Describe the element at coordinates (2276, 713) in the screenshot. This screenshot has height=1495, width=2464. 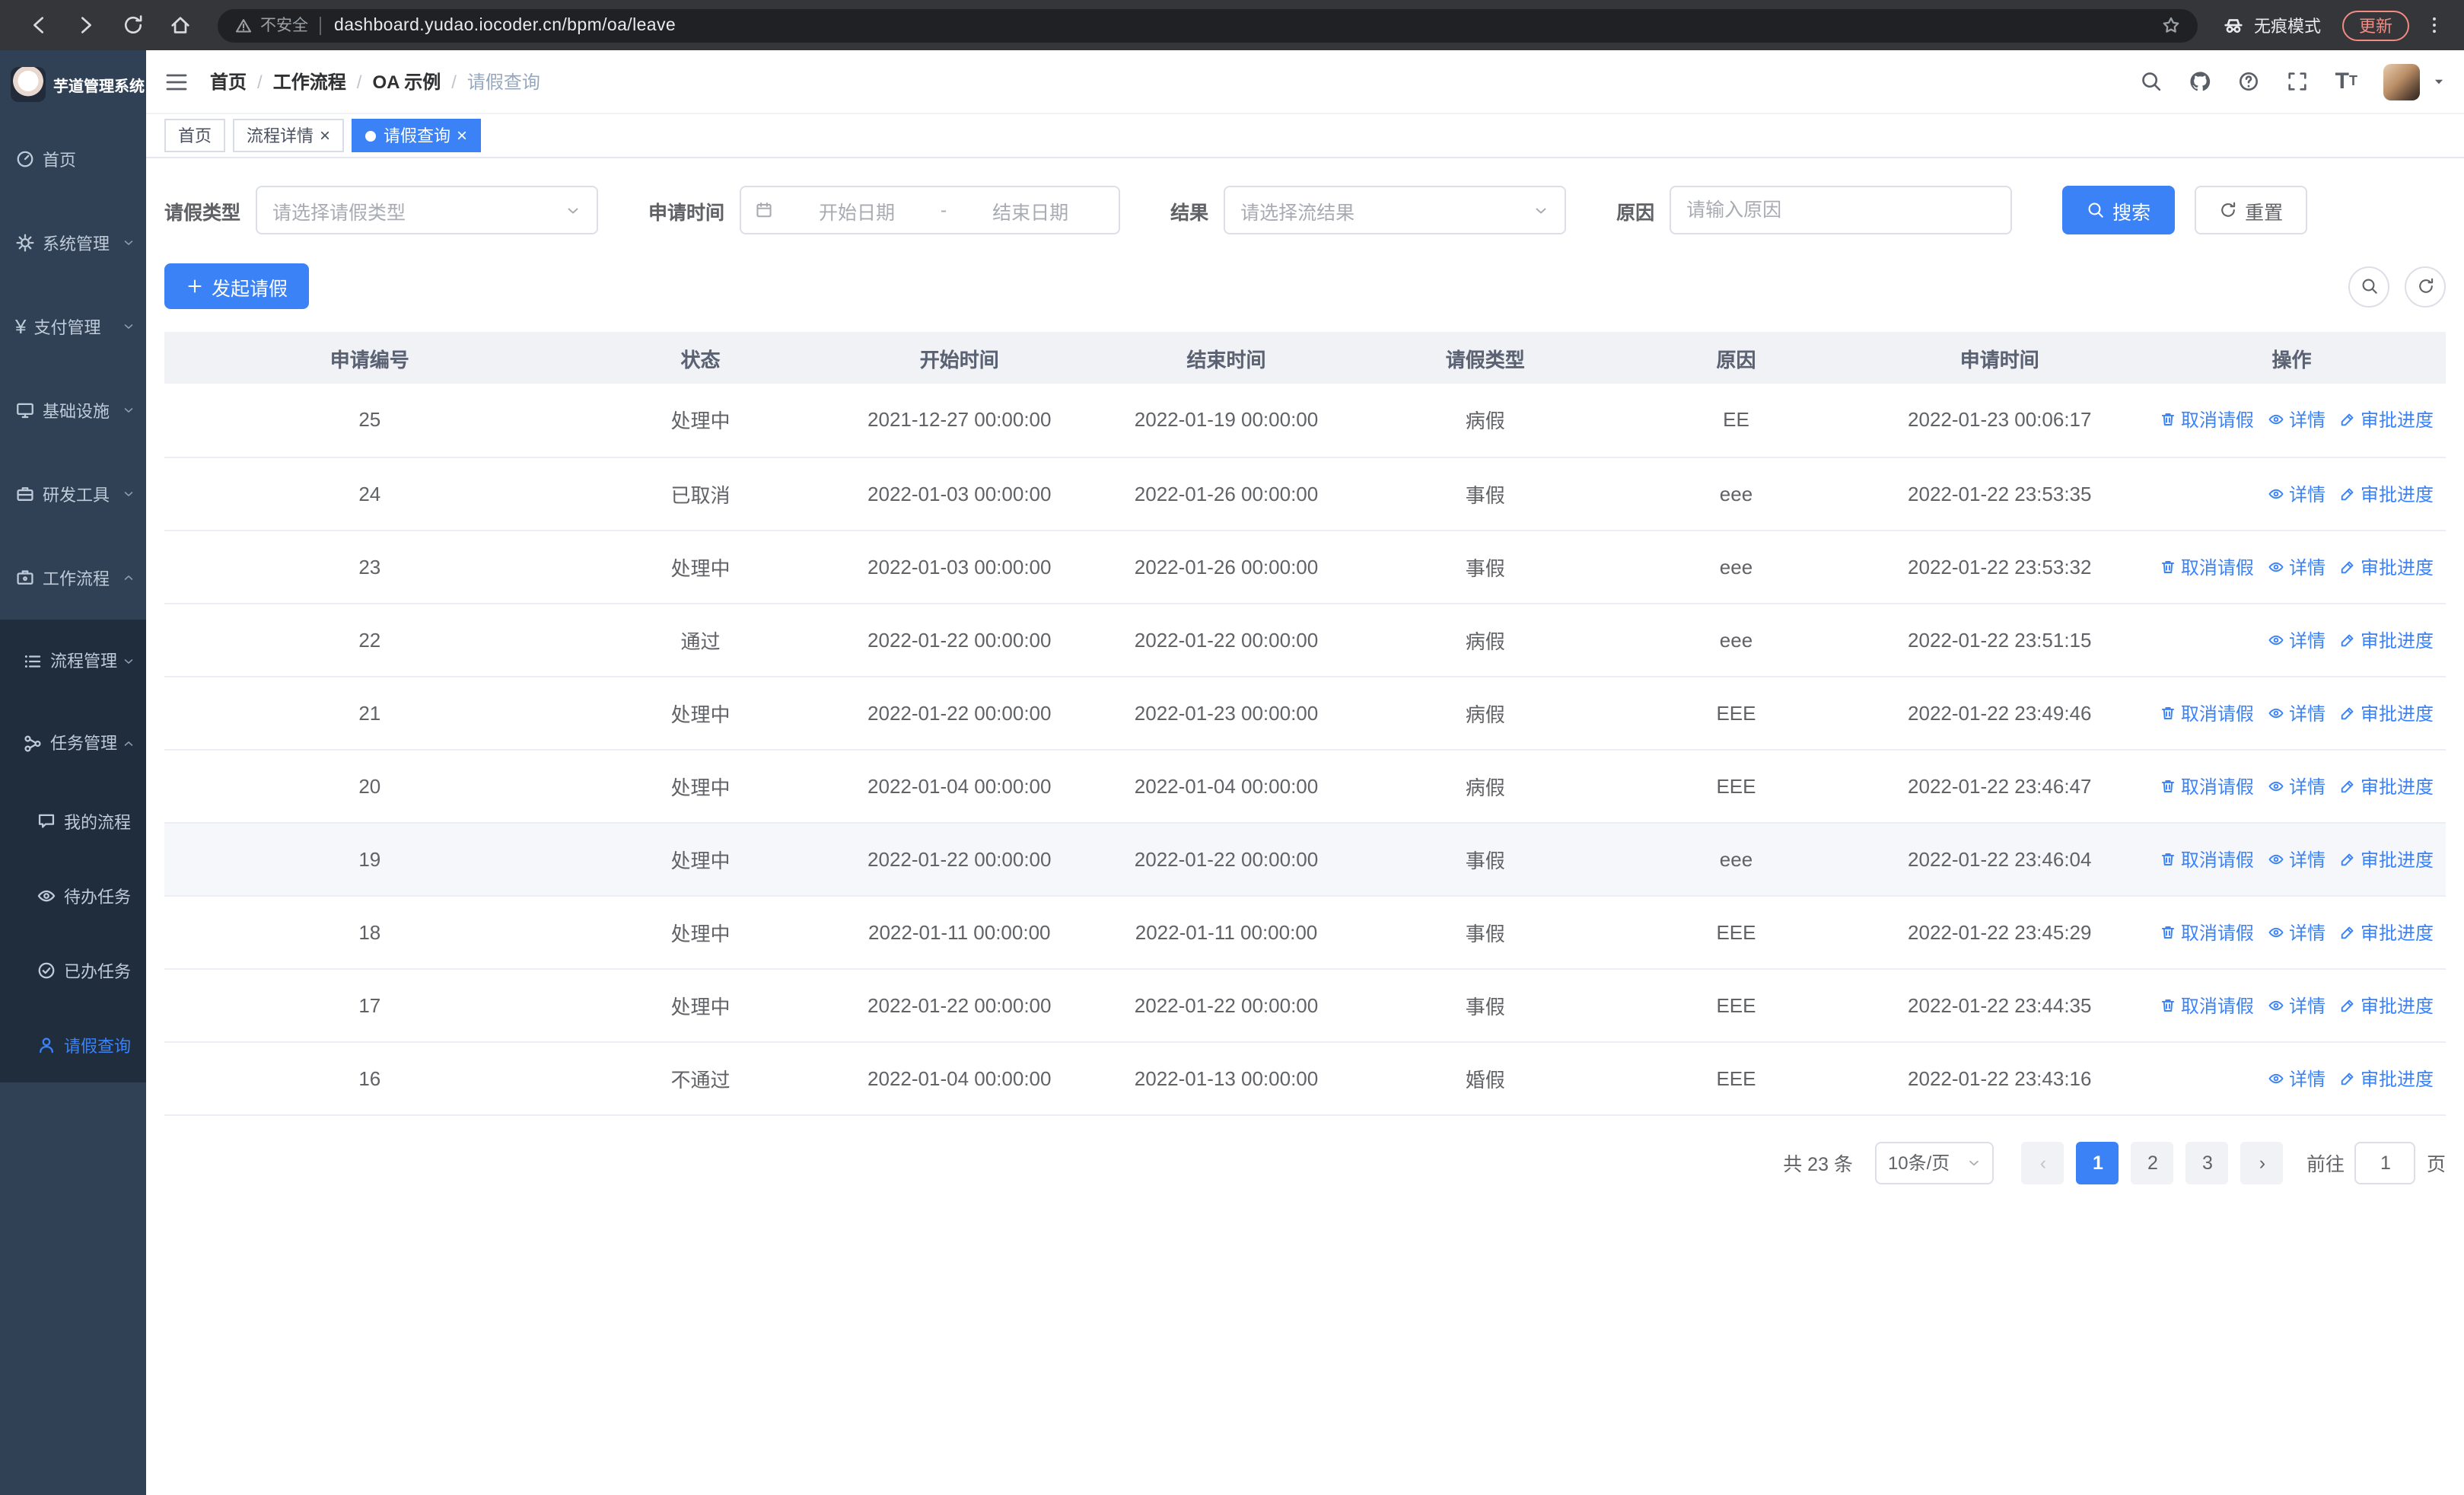
I see `eye-icon` at that location.